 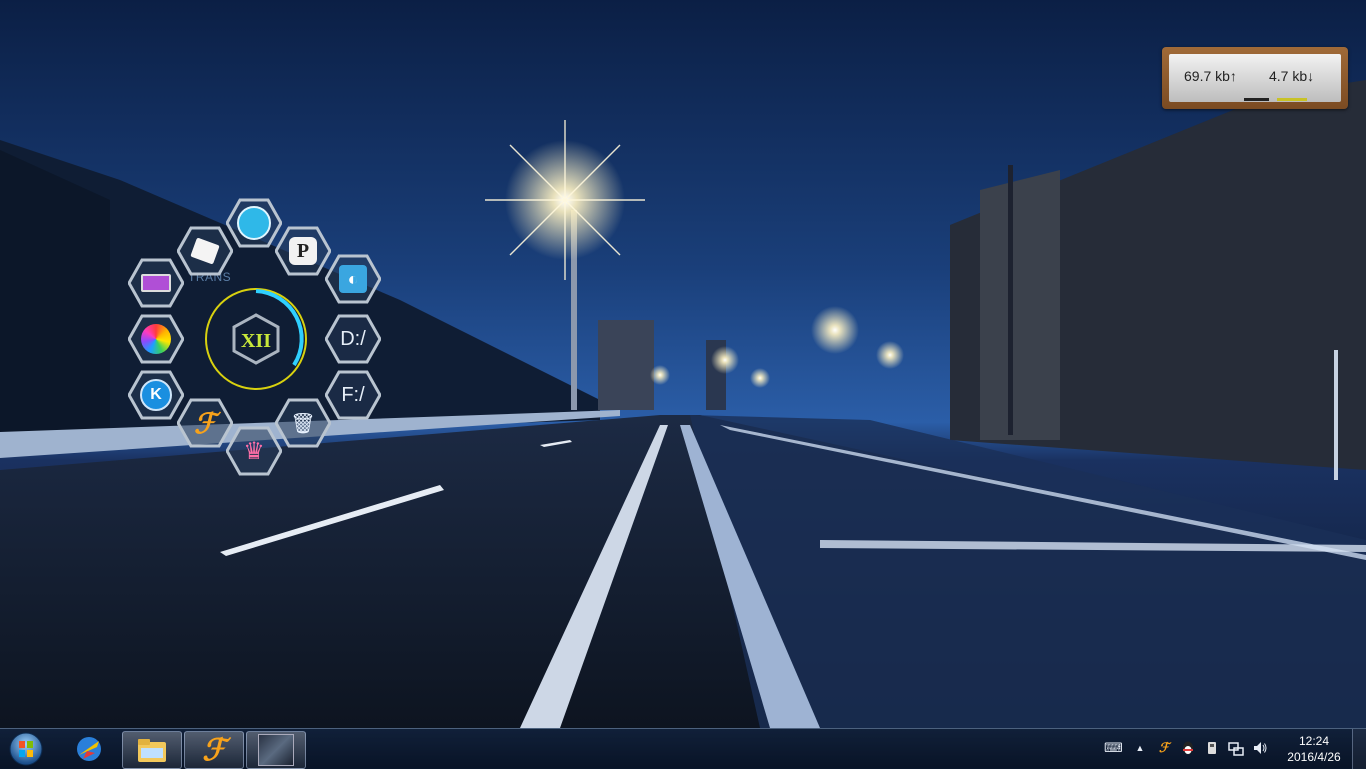 What do you see at coordinates (1164, 748) in the screenshot?
I see `browser-tray-icon: ℱ` at bounding box center [1164, 748].